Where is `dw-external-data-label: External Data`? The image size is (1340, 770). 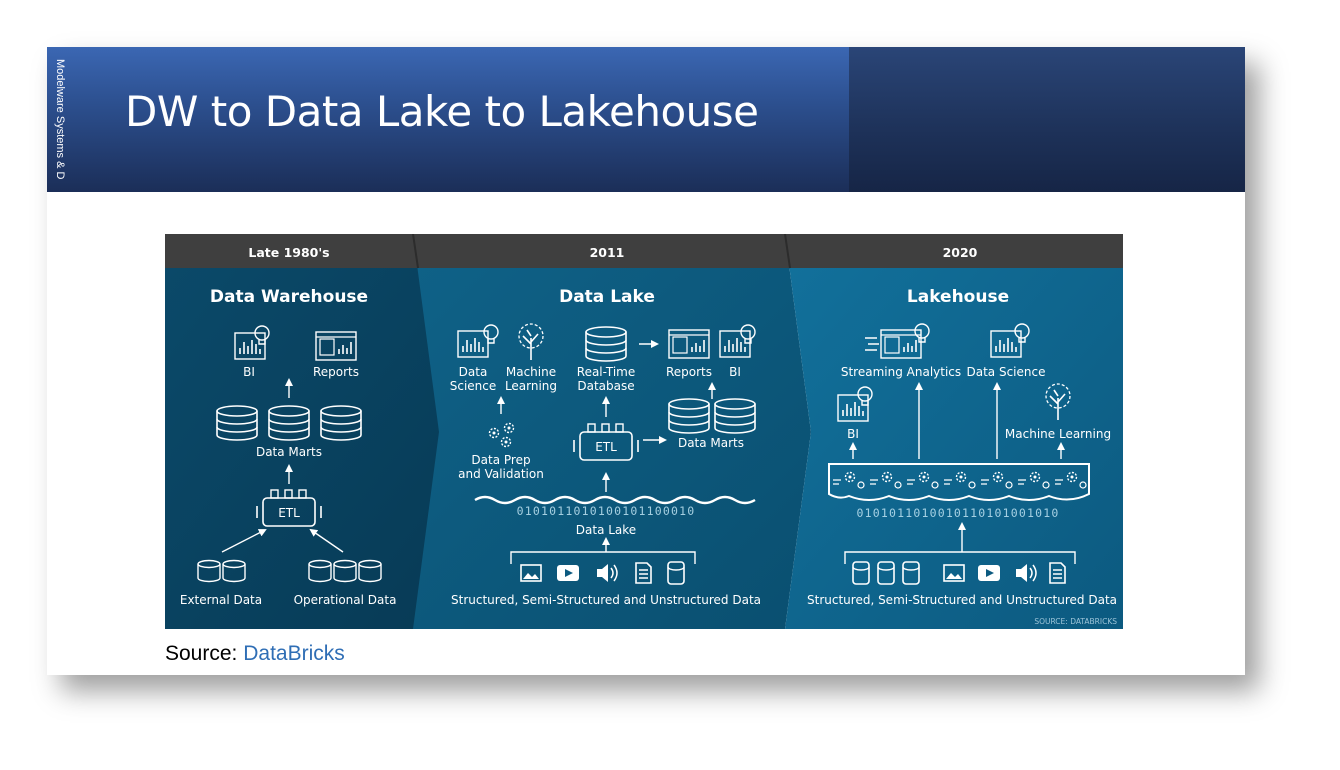 dw-external-data-label: External Data is located at coordinates (221, 600).